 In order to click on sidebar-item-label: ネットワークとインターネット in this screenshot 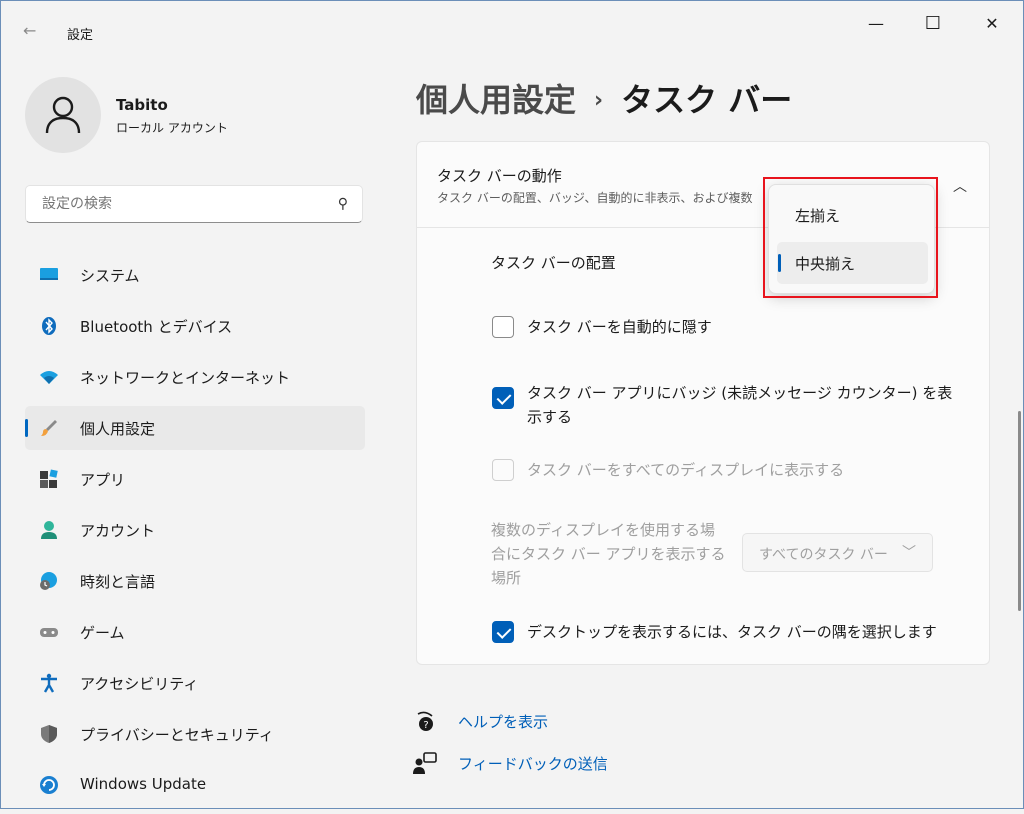, I will do `click(185, 378)`.